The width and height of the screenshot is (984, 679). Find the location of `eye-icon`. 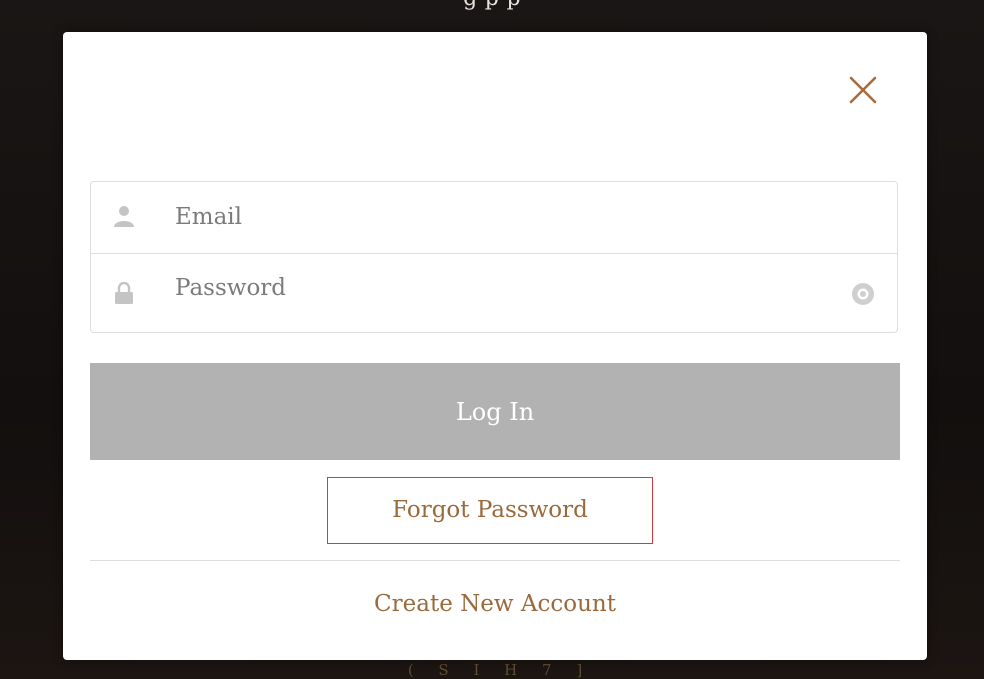

eye-icon is located at coordinates (863, 294).